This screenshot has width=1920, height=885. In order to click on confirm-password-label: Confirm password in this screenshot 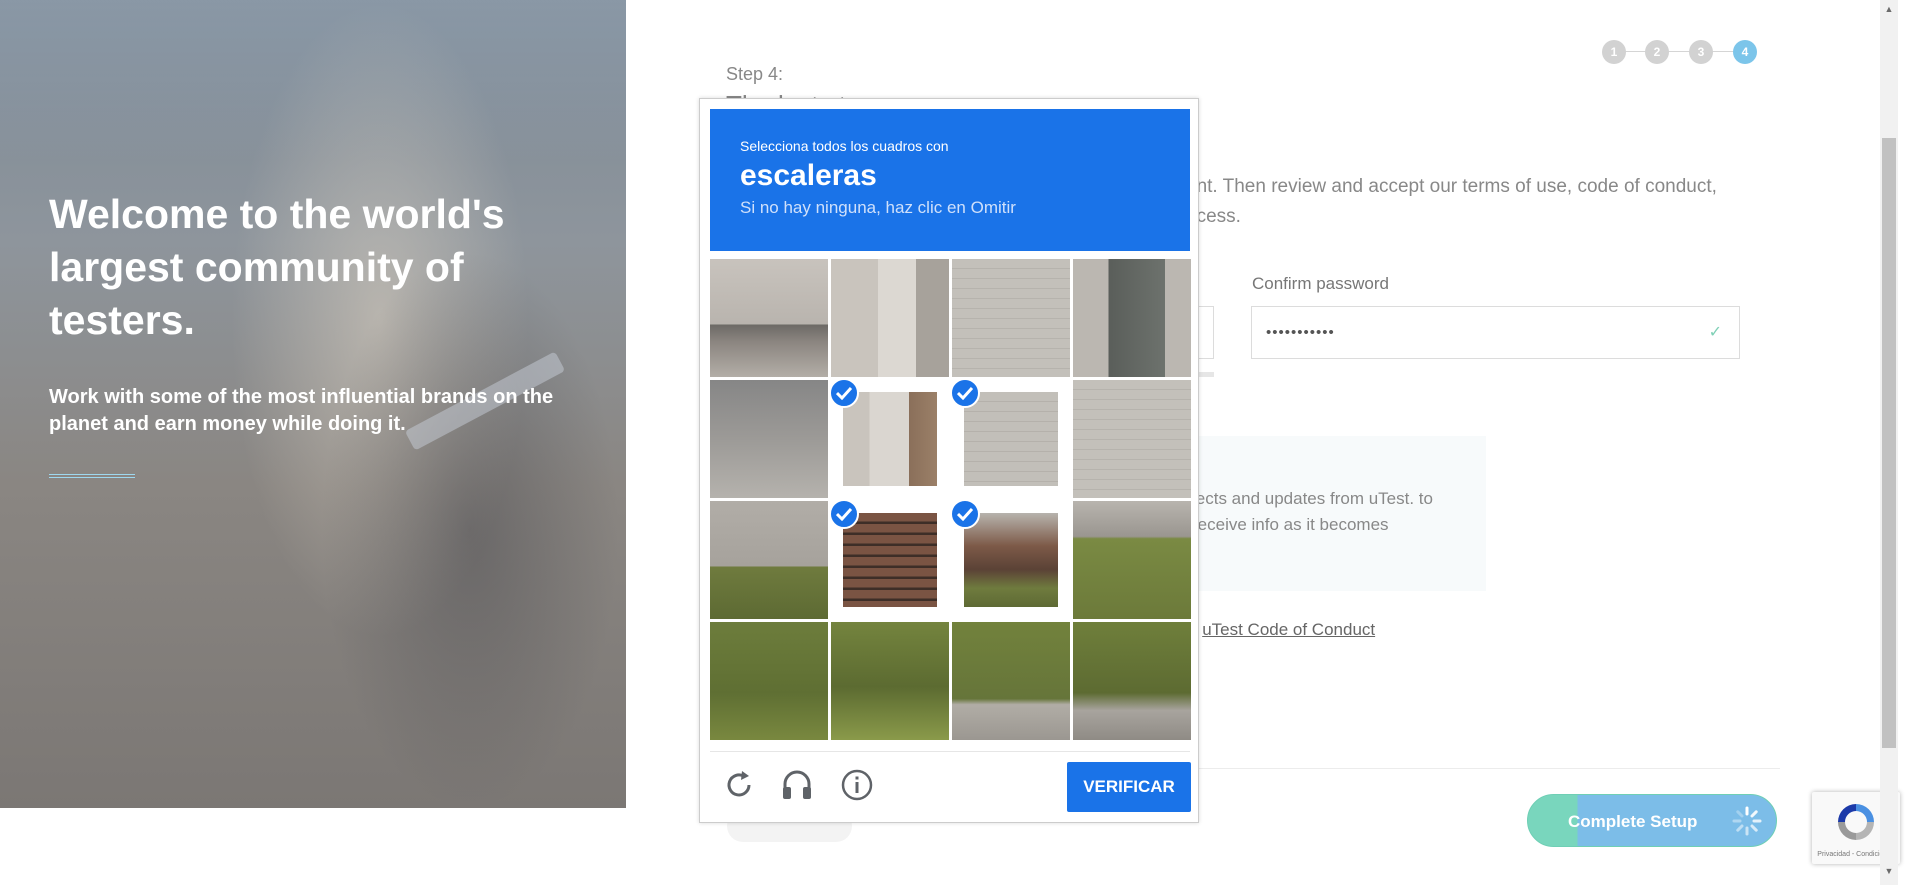, I will do `click(1320, 283)`.